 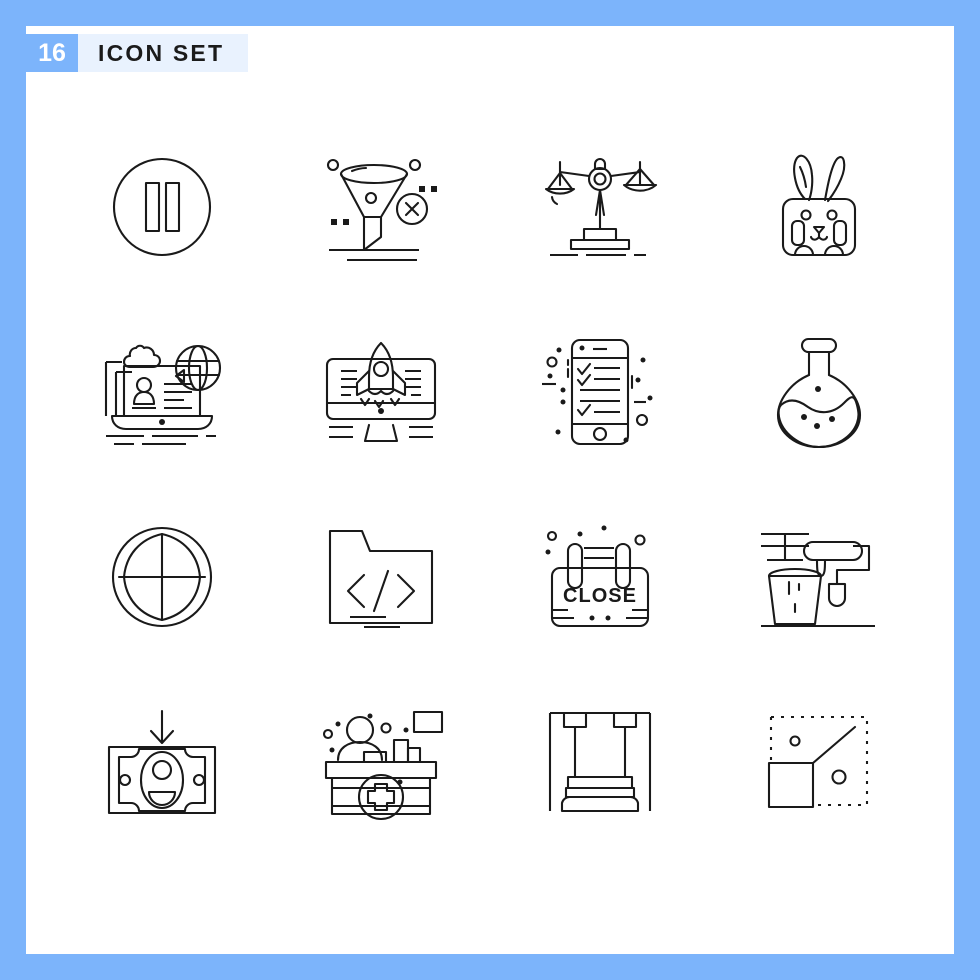 I want to click on close-sign-icon: CLOSE, so click(x=597, y=576).